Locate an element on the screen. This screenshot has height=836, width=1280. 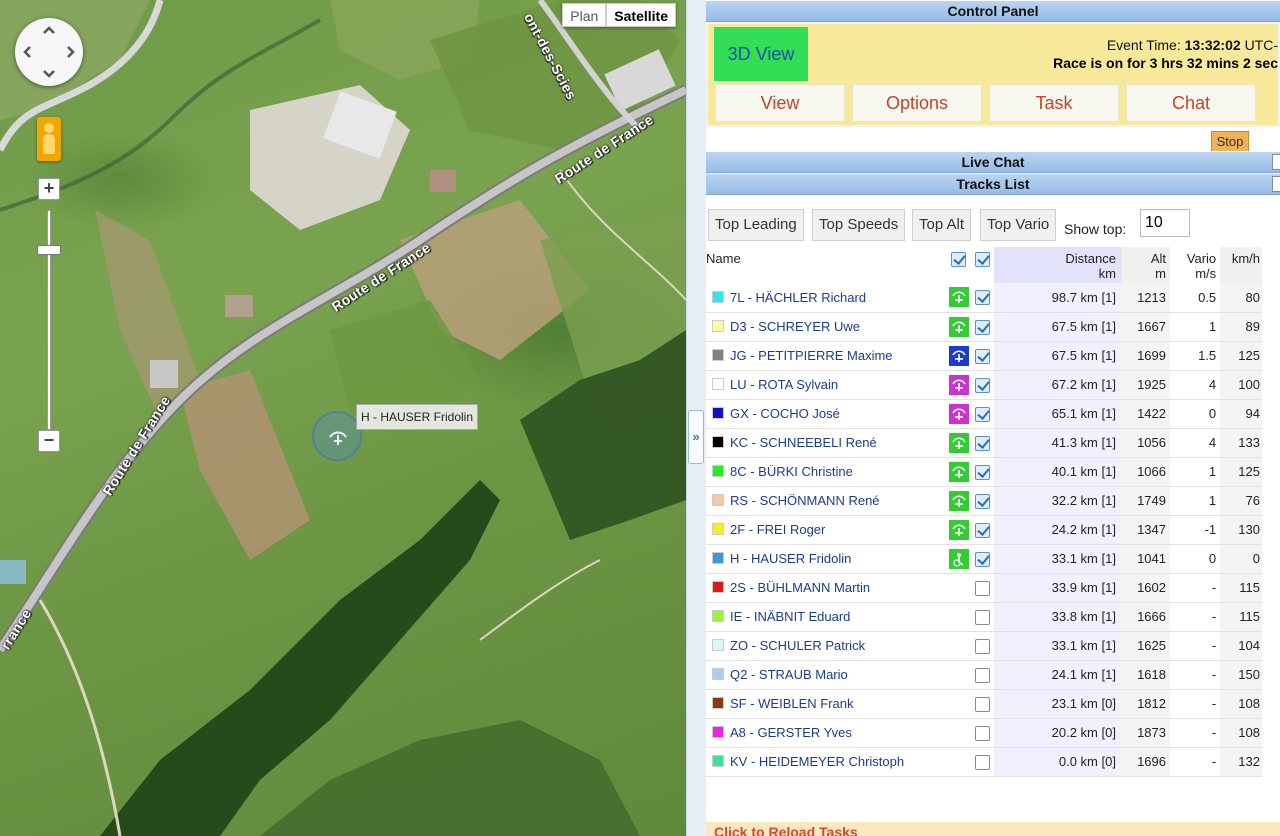
map-type-plan-button: Plan is located at coordinates (584, 15).